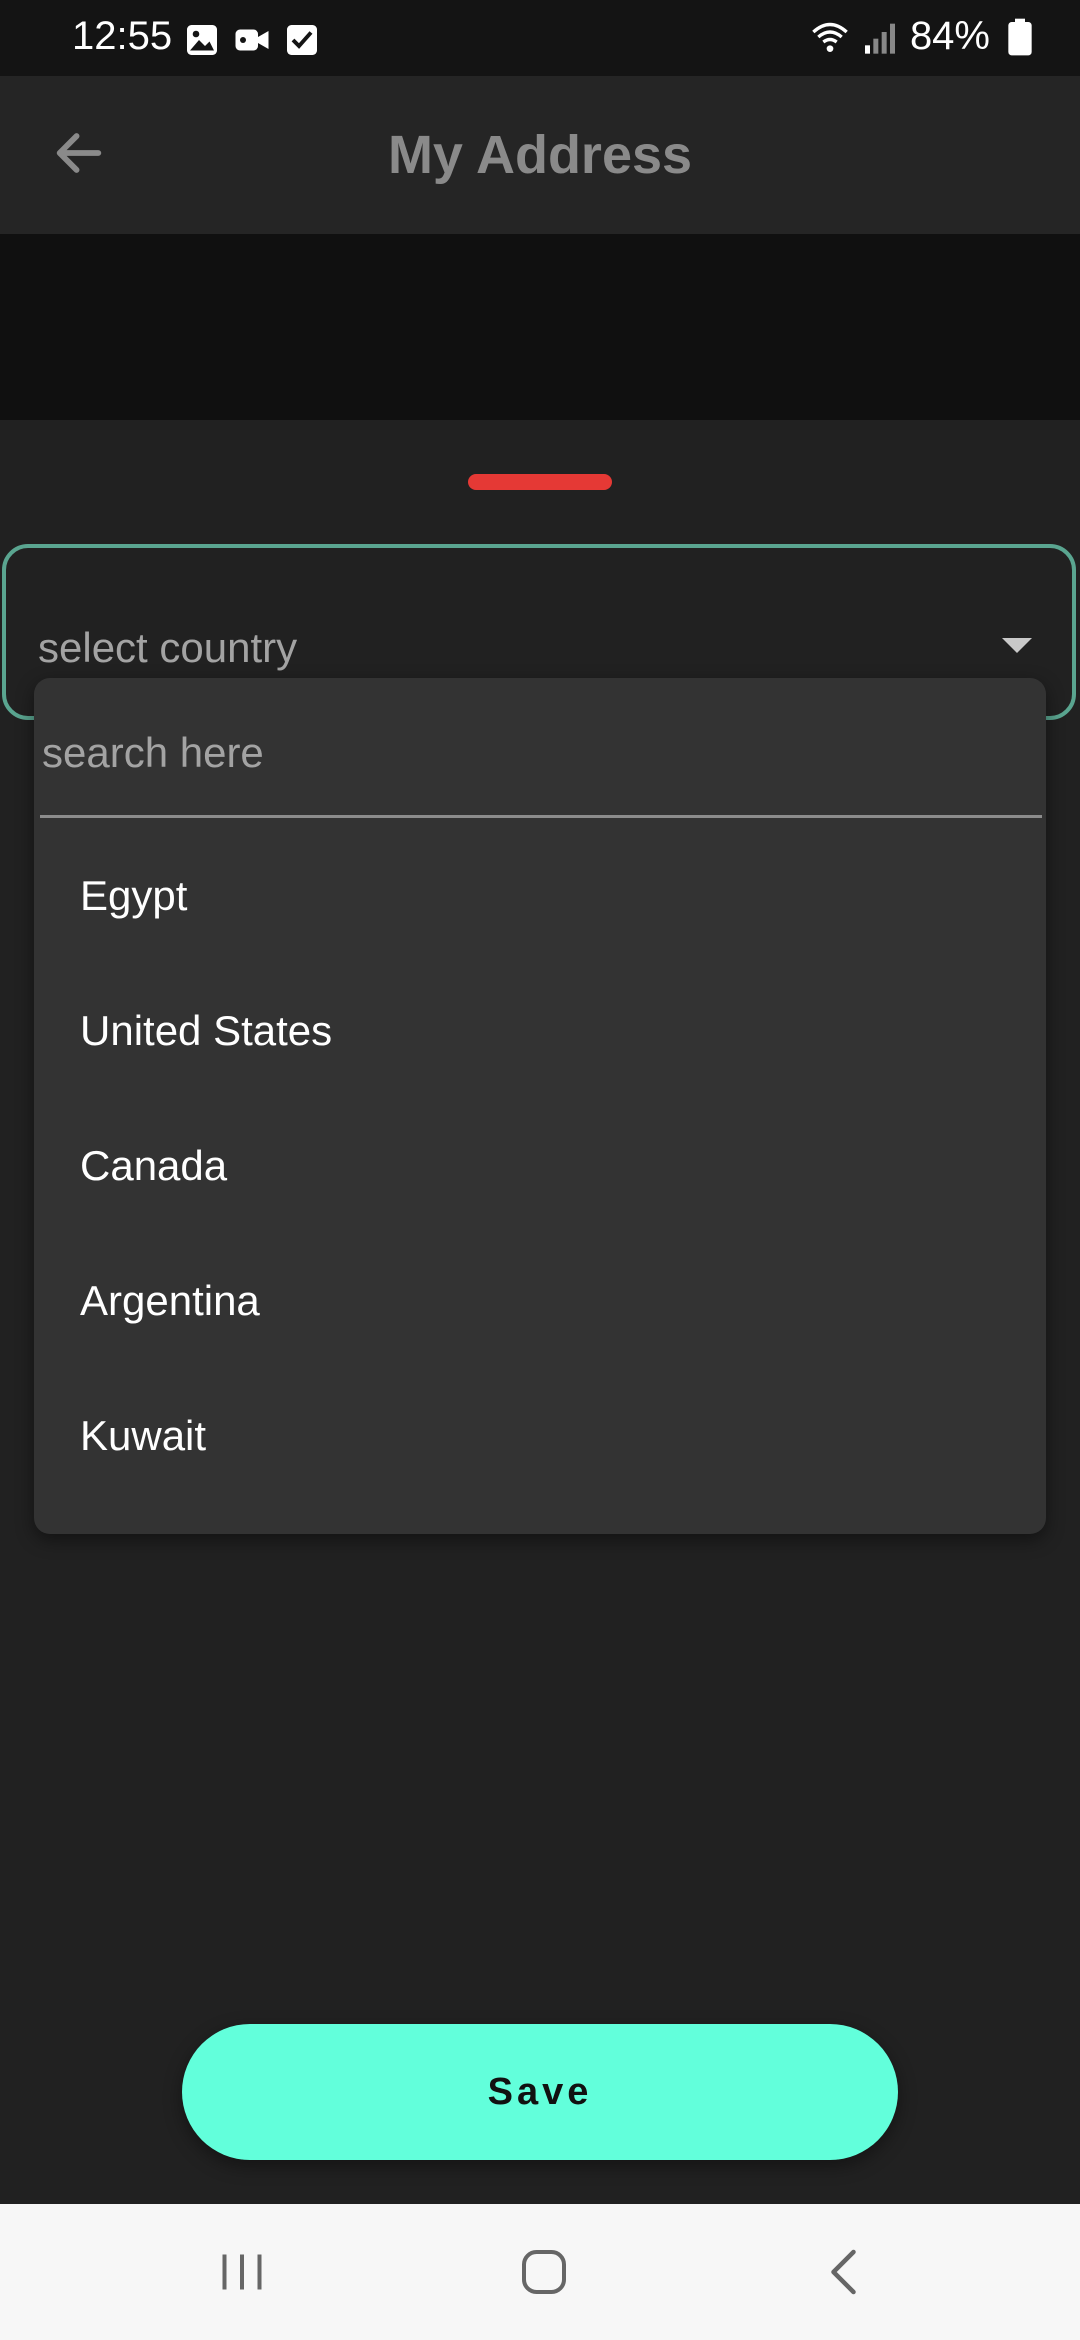  I want to click on sheet-handle, so click(540, 482).